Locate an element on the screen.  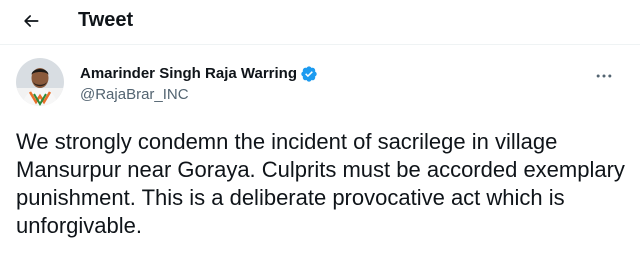
user-handle: @RajaBrar_INC is located at coordinates (199, 95).